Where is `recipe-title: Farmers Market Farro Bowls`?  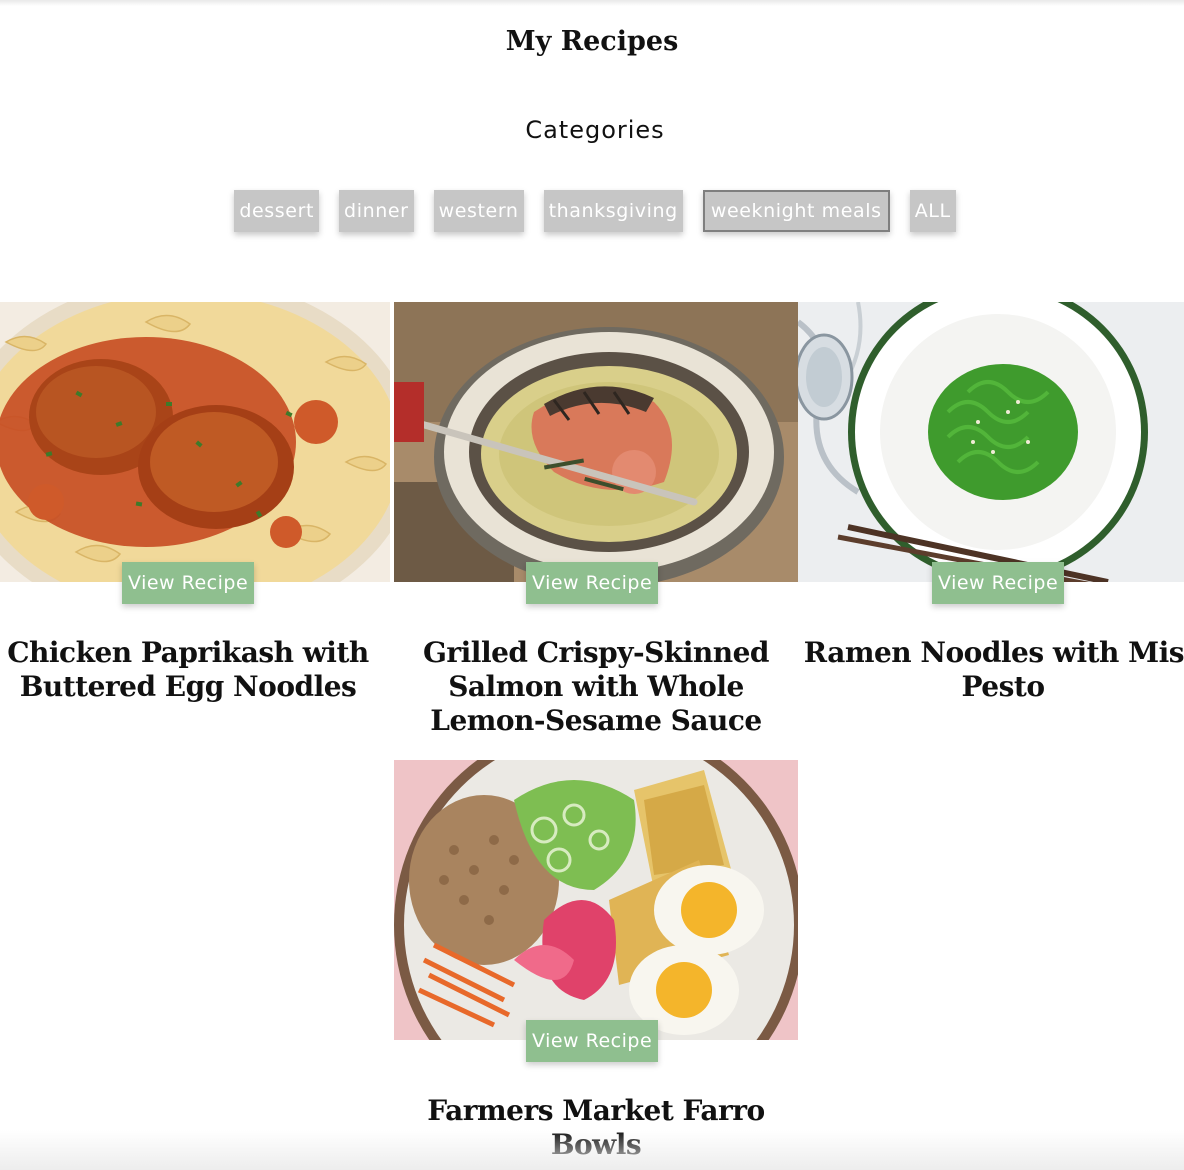
recipe-title: Farmers Market Farro Bowls is located at coordinates (596, 1127).